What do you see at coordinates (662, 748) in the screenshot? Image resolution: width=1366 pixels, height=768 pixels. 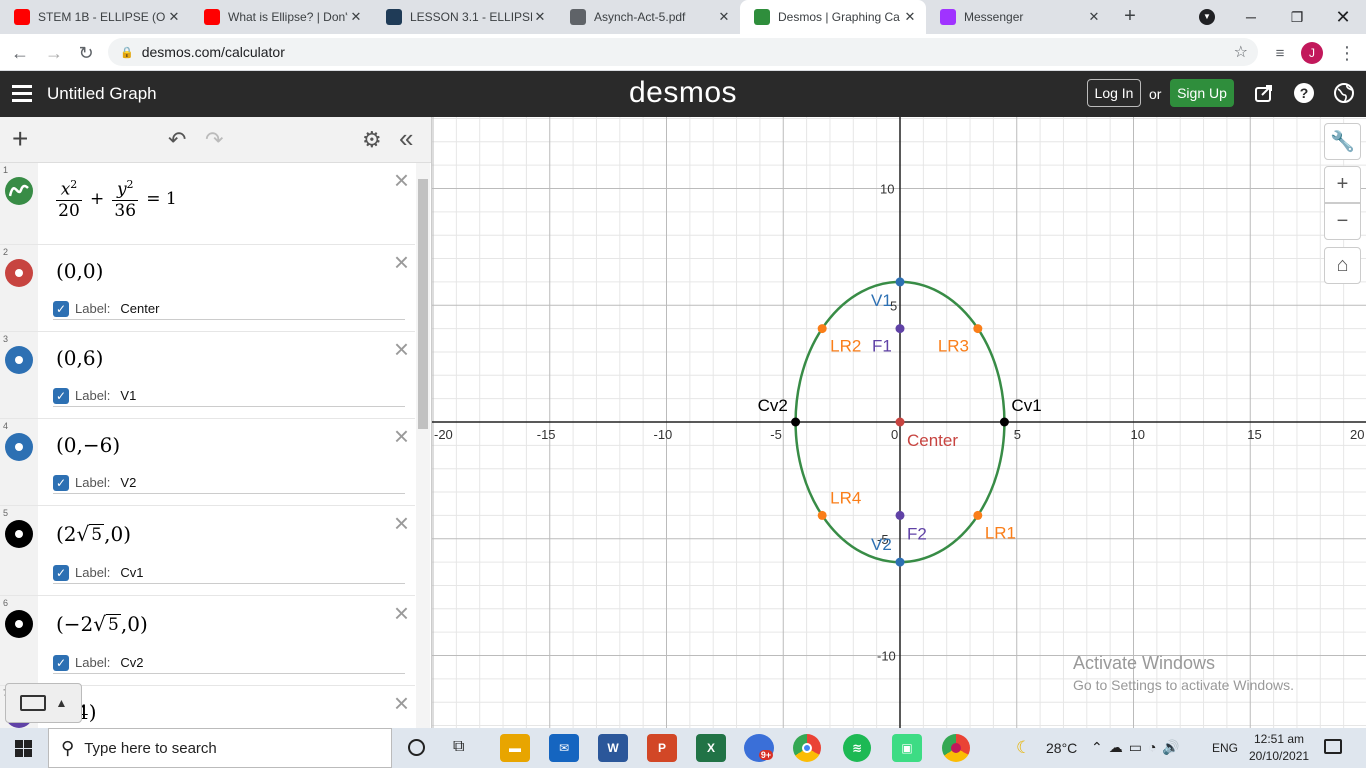 I see `powerpoint-icon: P` at bounding box center [662, 748].